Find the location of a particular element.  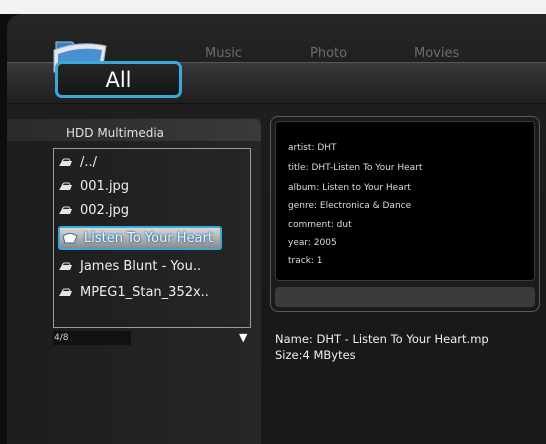

down-arrow-icon: ▼ is located at coordinates (243, 337).